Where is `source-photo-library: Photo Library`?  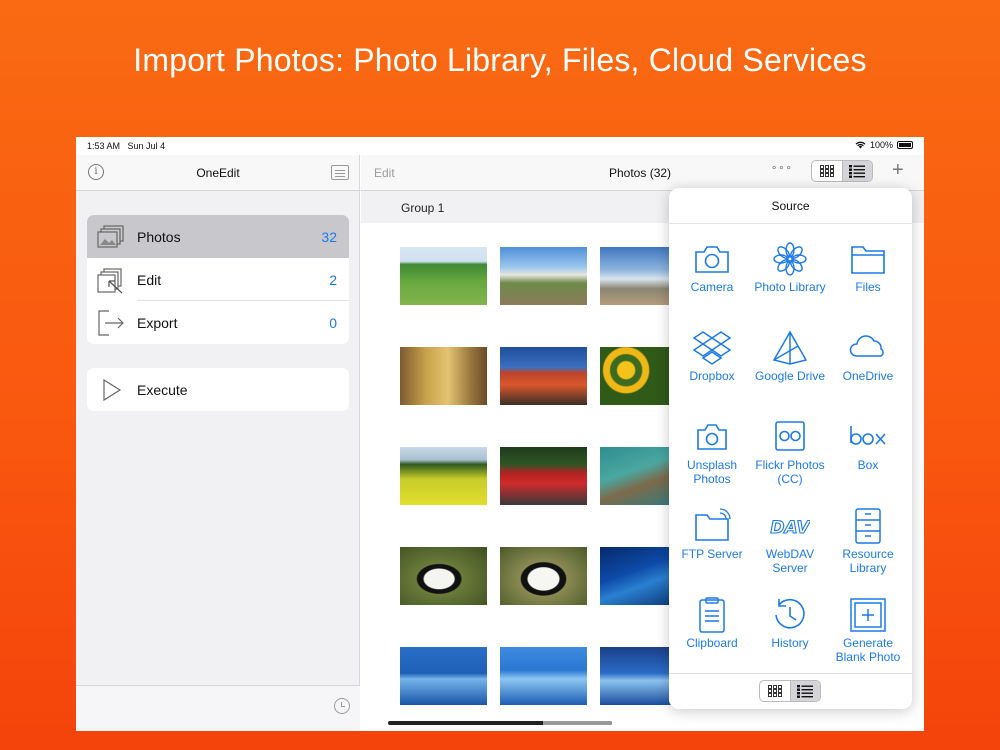 source-photo-library: Photo Library is located at coordinates (790, 267).